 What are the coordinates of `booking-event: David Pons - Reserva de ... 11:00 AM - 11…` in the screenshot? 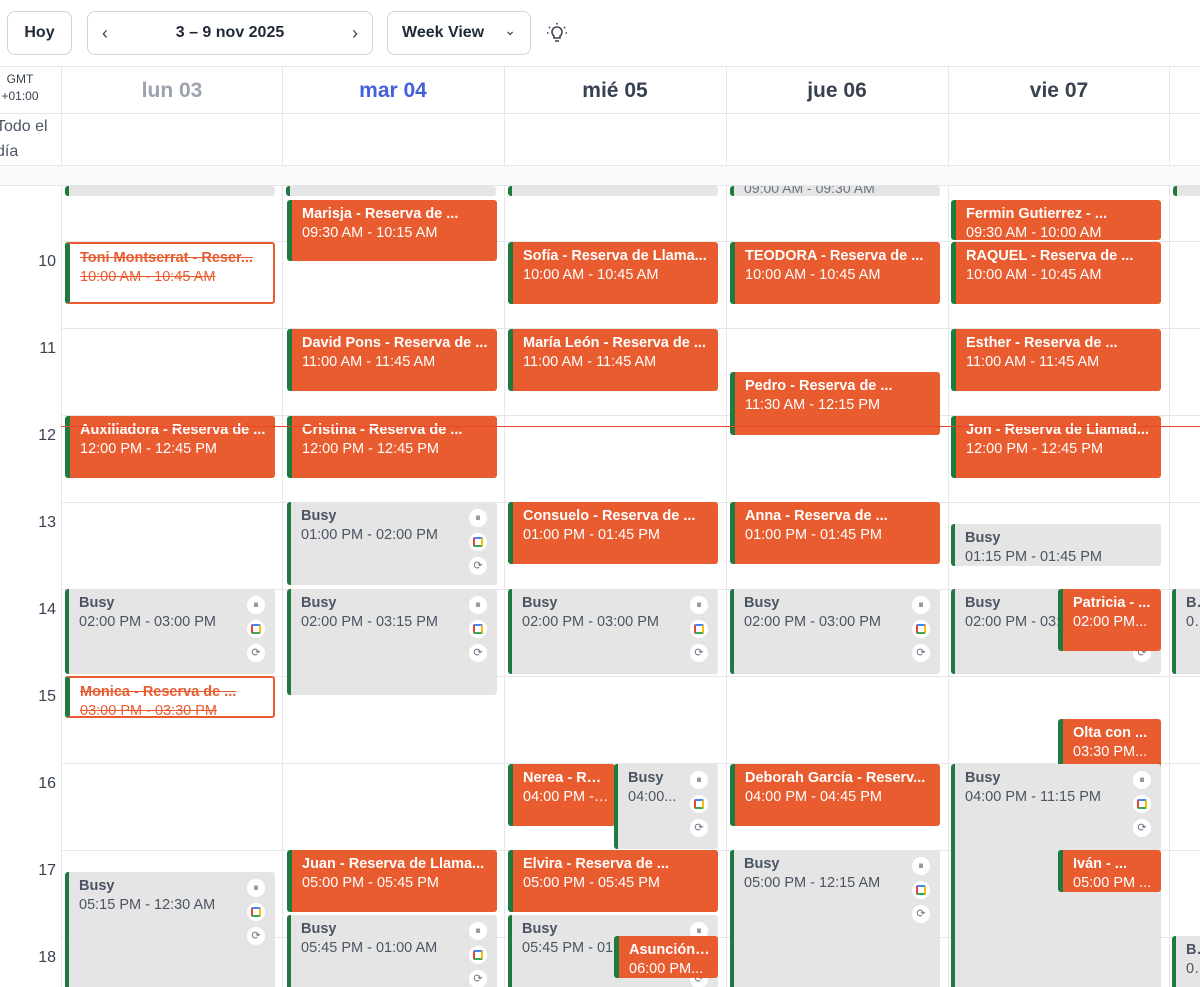 It's located at (392, 360).